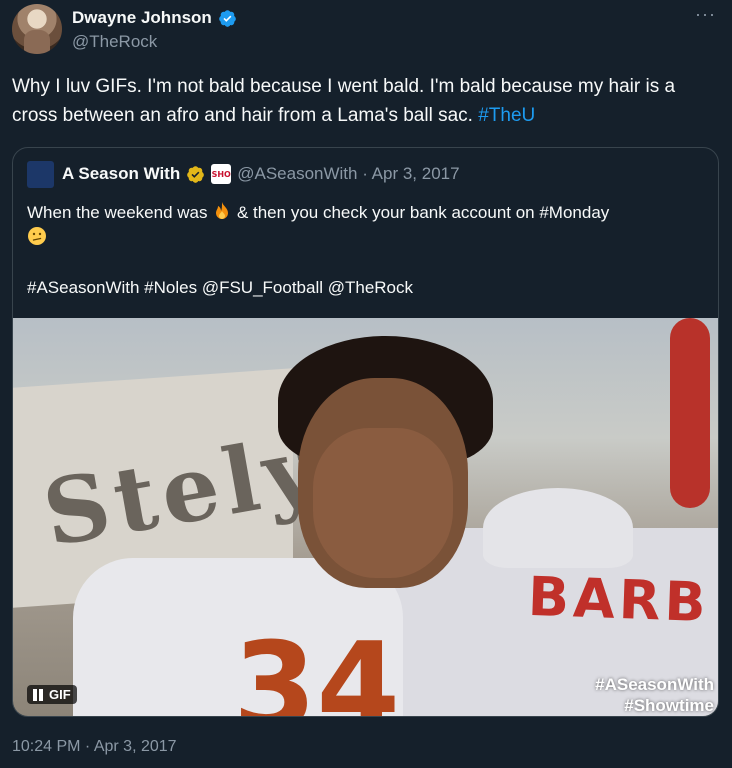 Image resolution: width=732 pixels, height=768 pixels. What do you see at coordinates (316, 667) in the screenshot?
I see `gif-jersey-number: 34` at bounding box center [316, 667].